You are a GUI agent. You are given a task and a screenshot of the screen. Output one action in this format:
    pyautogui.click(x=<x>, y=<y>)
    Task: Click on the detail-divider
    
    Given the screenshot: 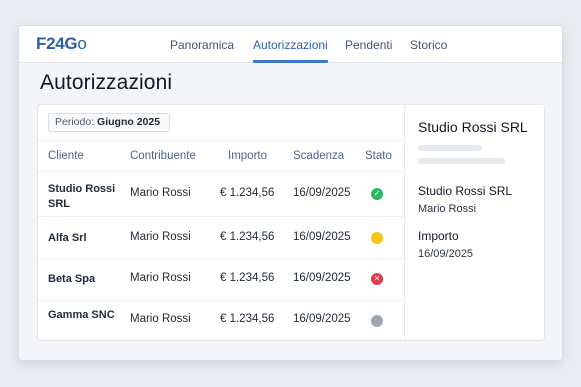 What is the action you would take?
    pyautogui.click(x=404, y=222)
    